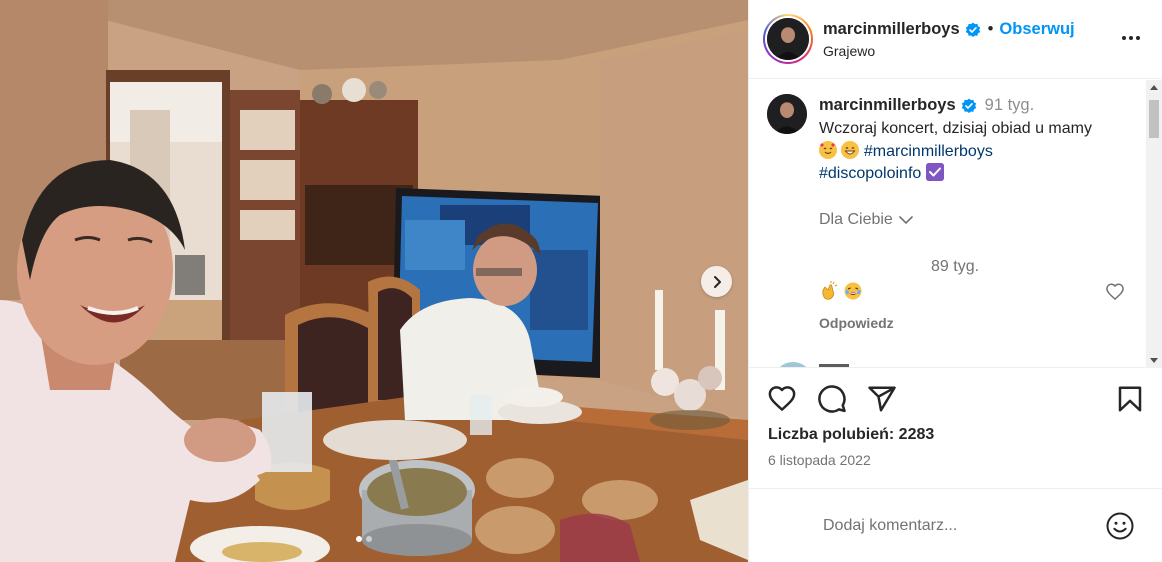 This screenshot has height=562, width=1162. I want to click on location-link: Grajewo, so click(849, 51).